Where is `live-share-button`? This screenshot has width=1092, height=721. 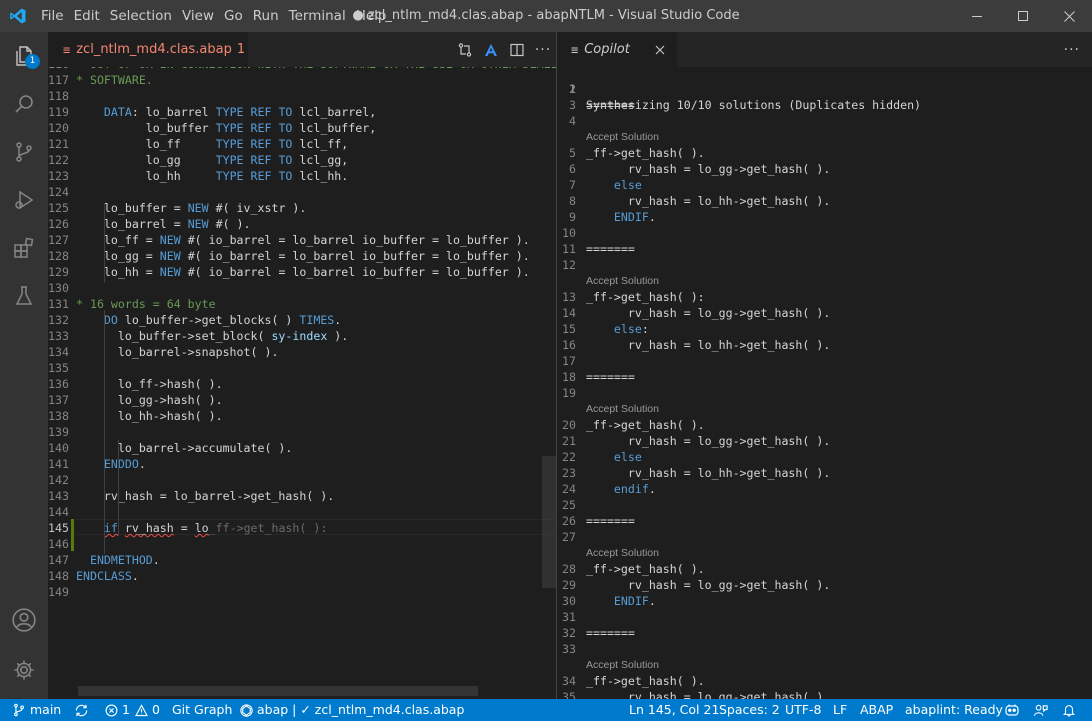 live-share-button is located at coordinates (1040, 710).